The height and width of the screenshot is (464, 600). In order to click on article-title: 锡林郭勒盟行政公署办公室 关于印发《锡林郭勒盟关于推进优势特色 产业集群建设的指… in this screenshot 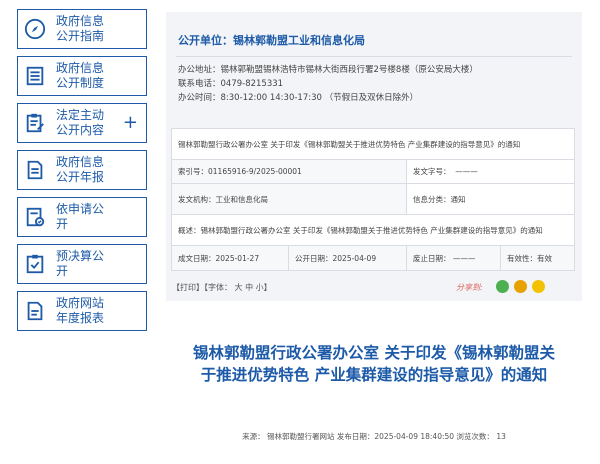, I will do `click(374, 364)`.